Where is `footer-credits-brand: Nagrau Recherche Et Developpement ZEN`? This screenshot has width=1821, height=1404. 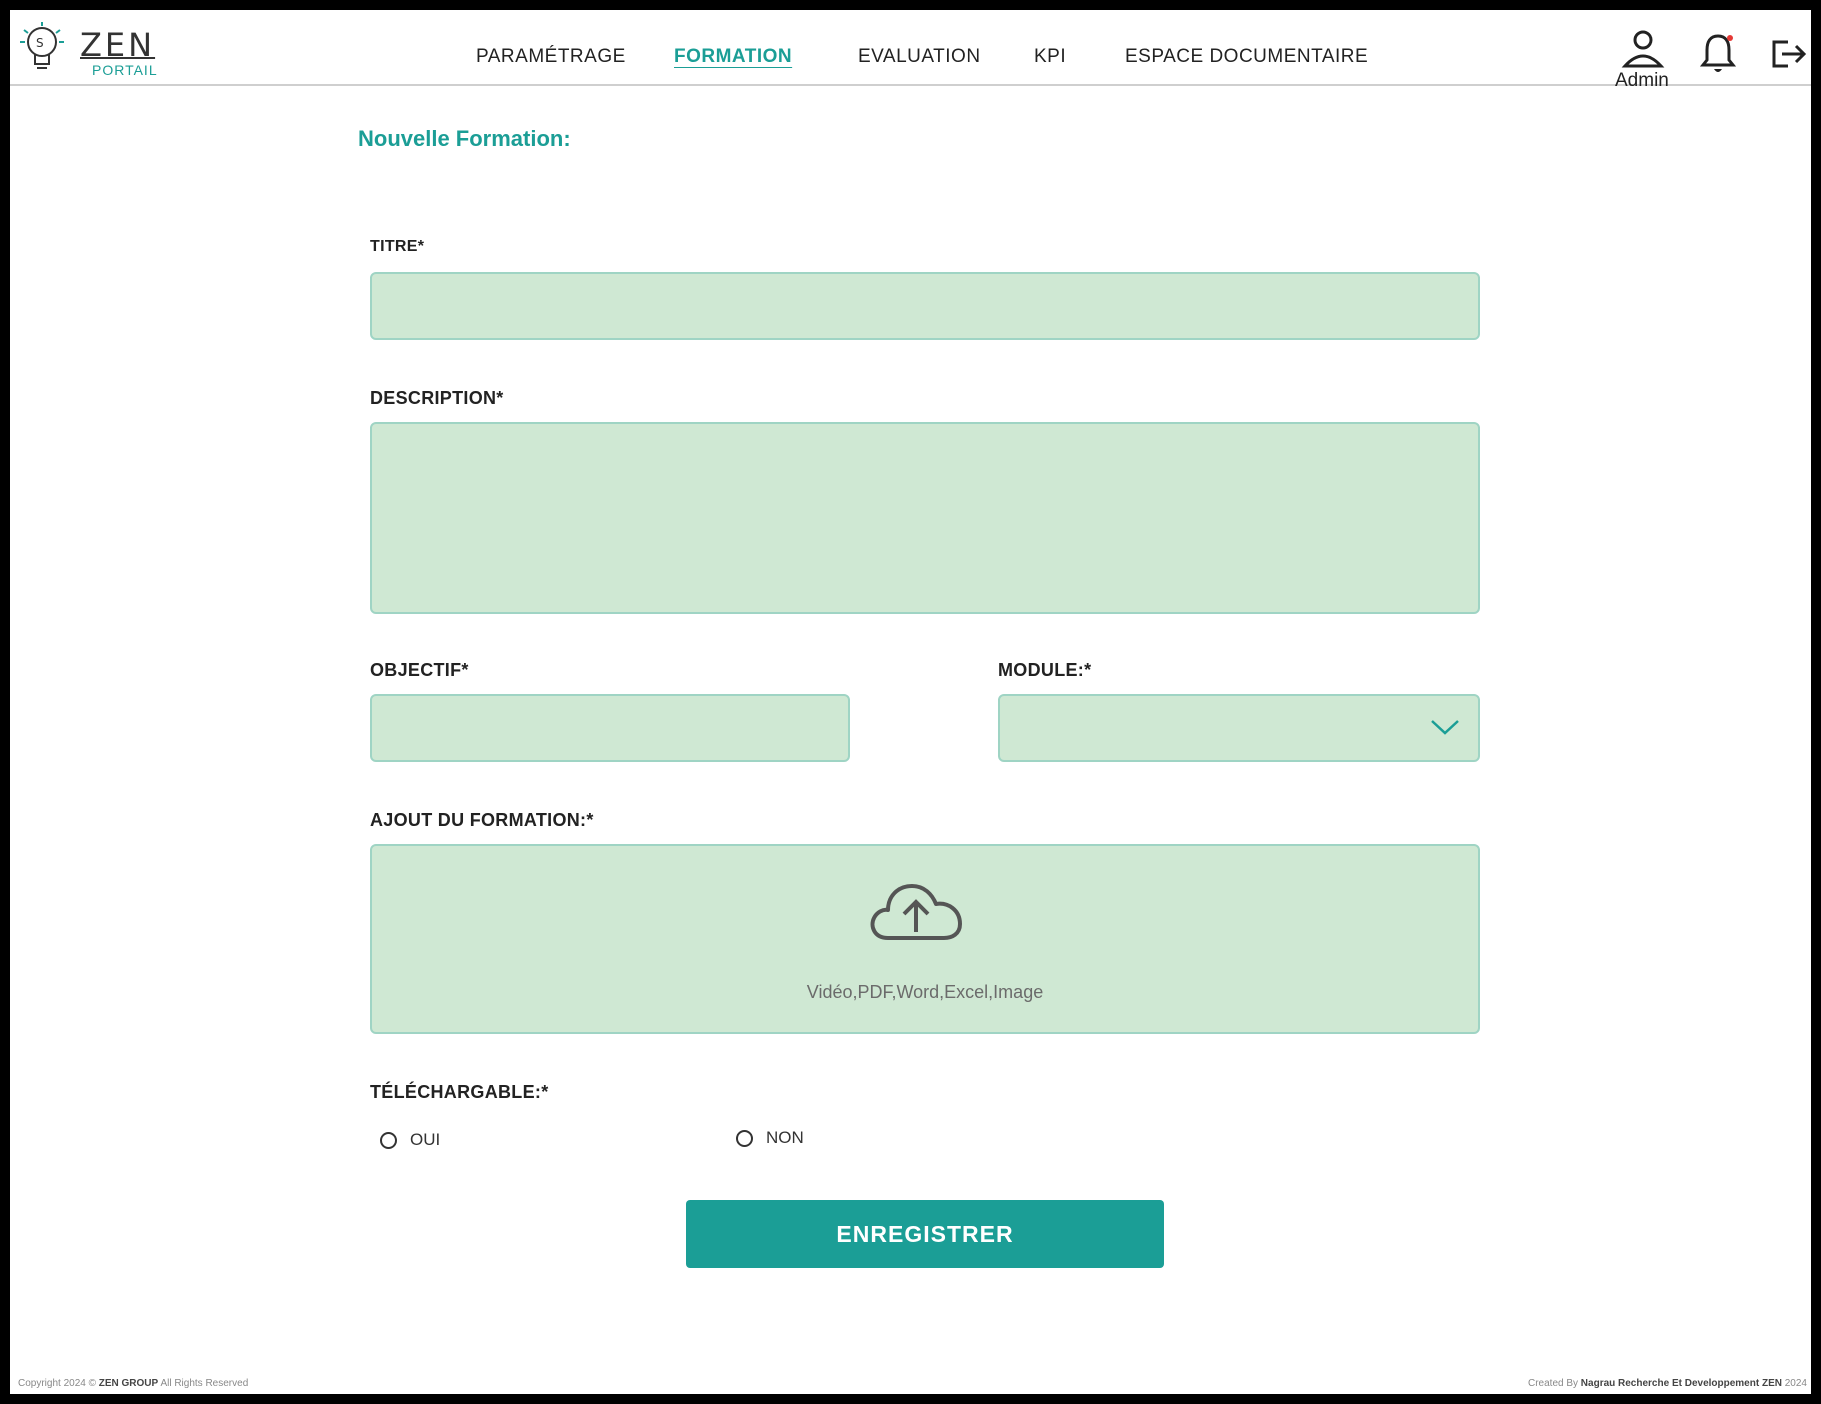 footer-credits-brand: Nagrau Recherche Et Developpement ZEN is located at coordinates (1681, 1383).